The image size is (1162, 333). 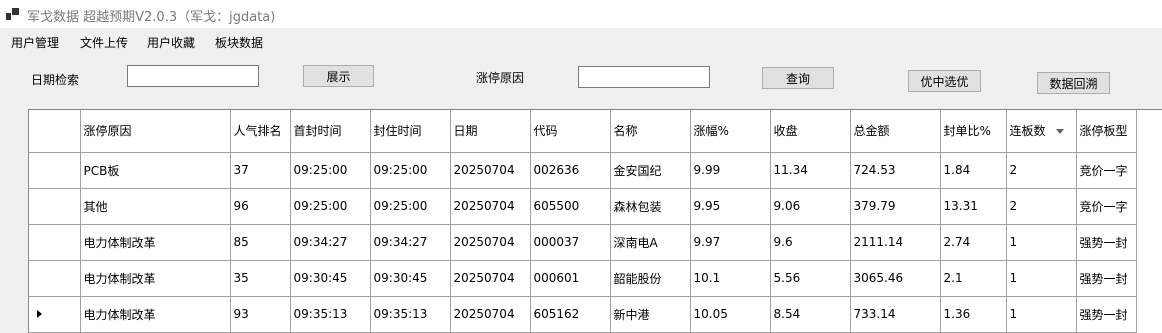 What do you see at coordinates (410, 278) in the screenshot?
I see `cell-final-seal-time: 09:30:45` at bounding box center [410, 278].